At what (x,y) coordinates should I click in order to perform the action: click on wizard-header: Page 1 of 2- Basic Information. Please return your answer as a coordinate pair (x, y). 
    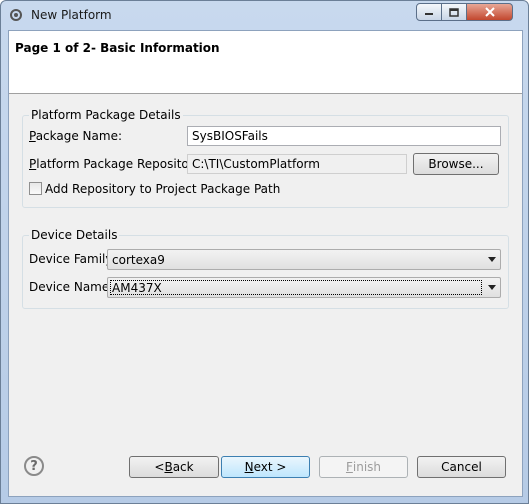
    Looking at the image, I should click on (265, 62).